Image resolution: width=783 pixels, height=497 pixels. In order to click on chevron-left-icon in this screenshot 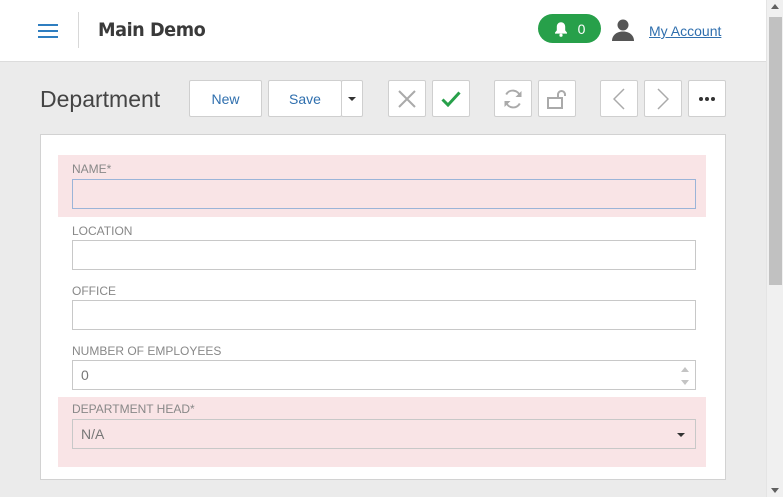, I will do `click(619, 98)`.